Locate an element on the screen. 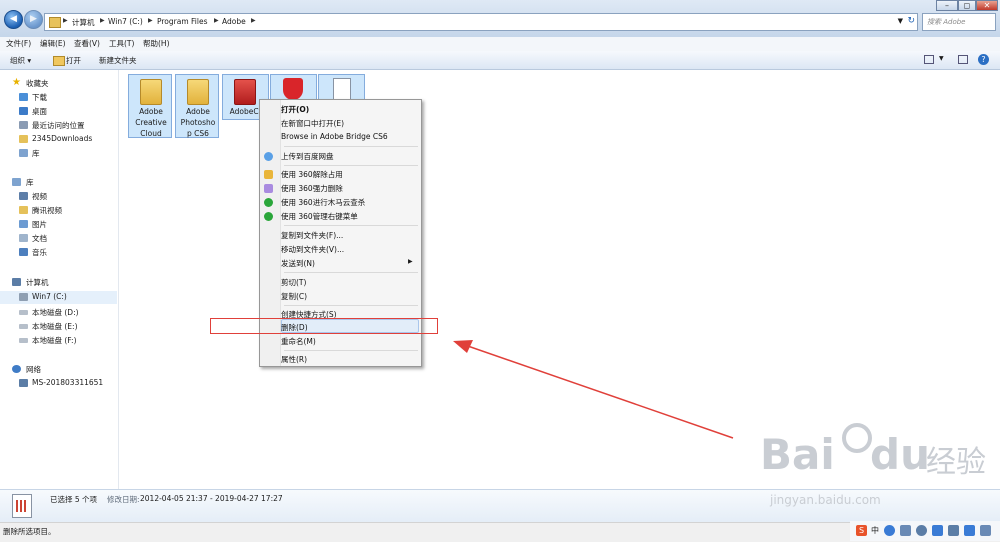  breadcrumb-adobe: Adobe is located at coordinates (234, 21).